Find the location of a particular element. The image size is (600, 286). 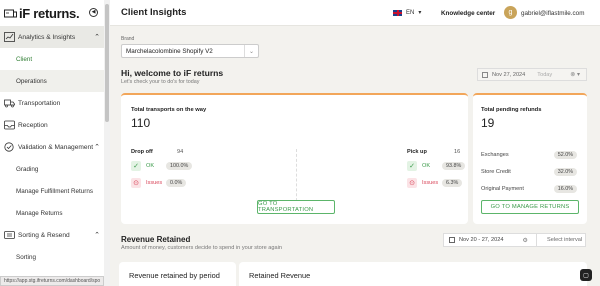

brand-select: Marchelacolombine Shopify V2 ⌄ is located at coordinates (190, 51).